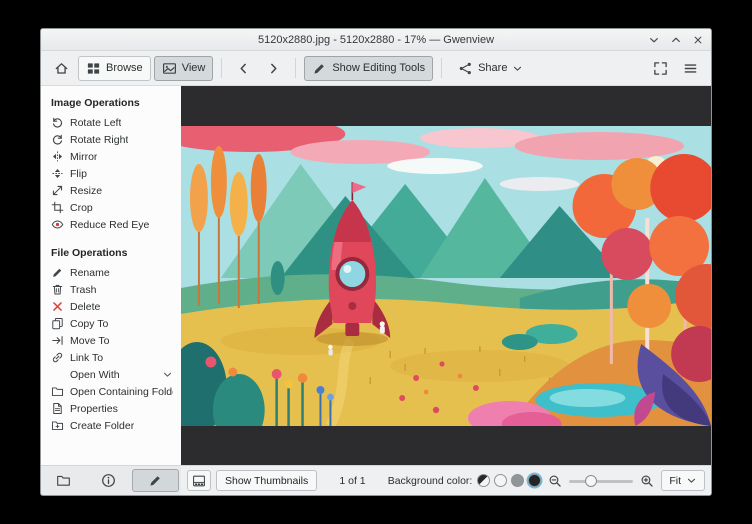 This screenshot has width=752, height=524. Describe the element at coordinates (83, 289) in the screenshot. I see `item-label: Trash` at that location.